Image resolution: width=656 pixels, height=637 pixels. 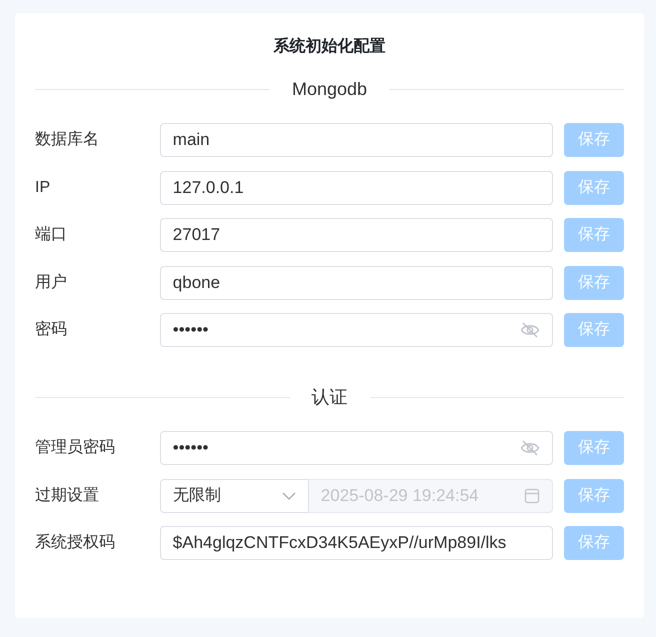 What do you see at coordinates (357, 543) in the screenshot?
I see `input-field: $Ah4glqzCNTFcxD34K5AEyxP//urMp89I/lks` at bounding box center [357, 543].